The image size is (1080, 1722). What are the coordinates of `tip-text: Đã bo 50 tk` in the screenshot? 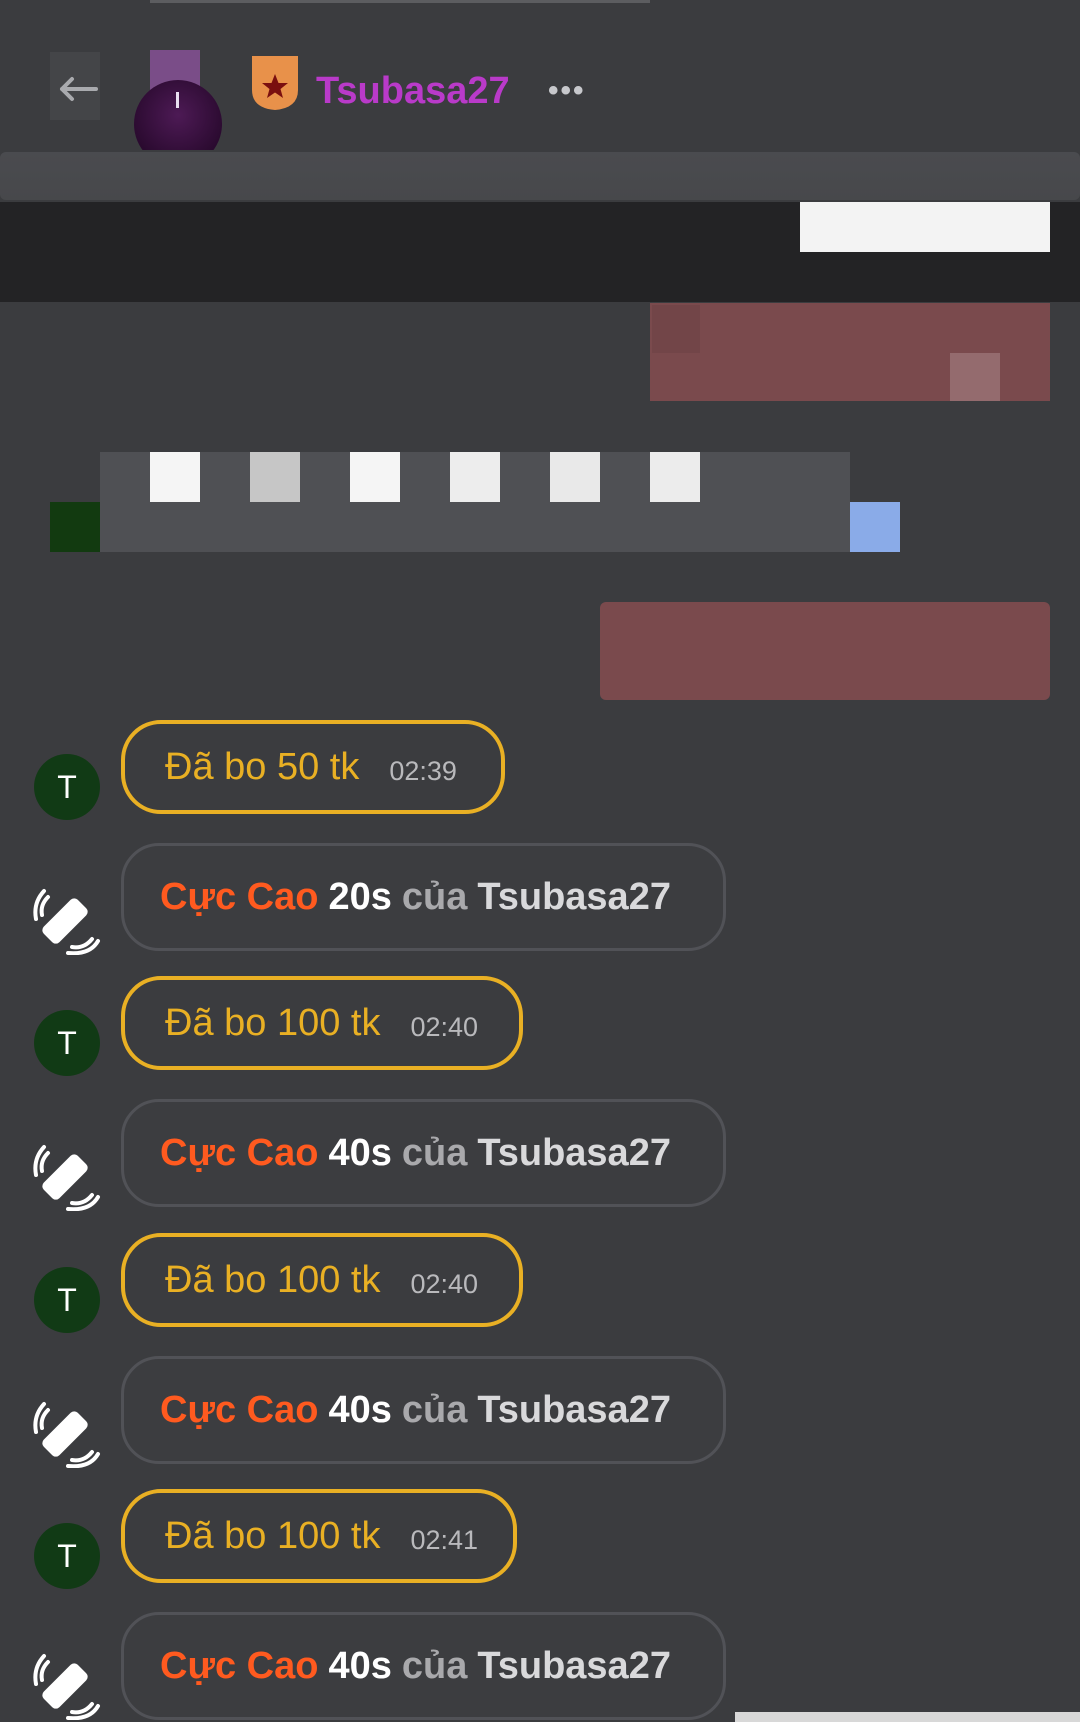 It's located at (262, 766).